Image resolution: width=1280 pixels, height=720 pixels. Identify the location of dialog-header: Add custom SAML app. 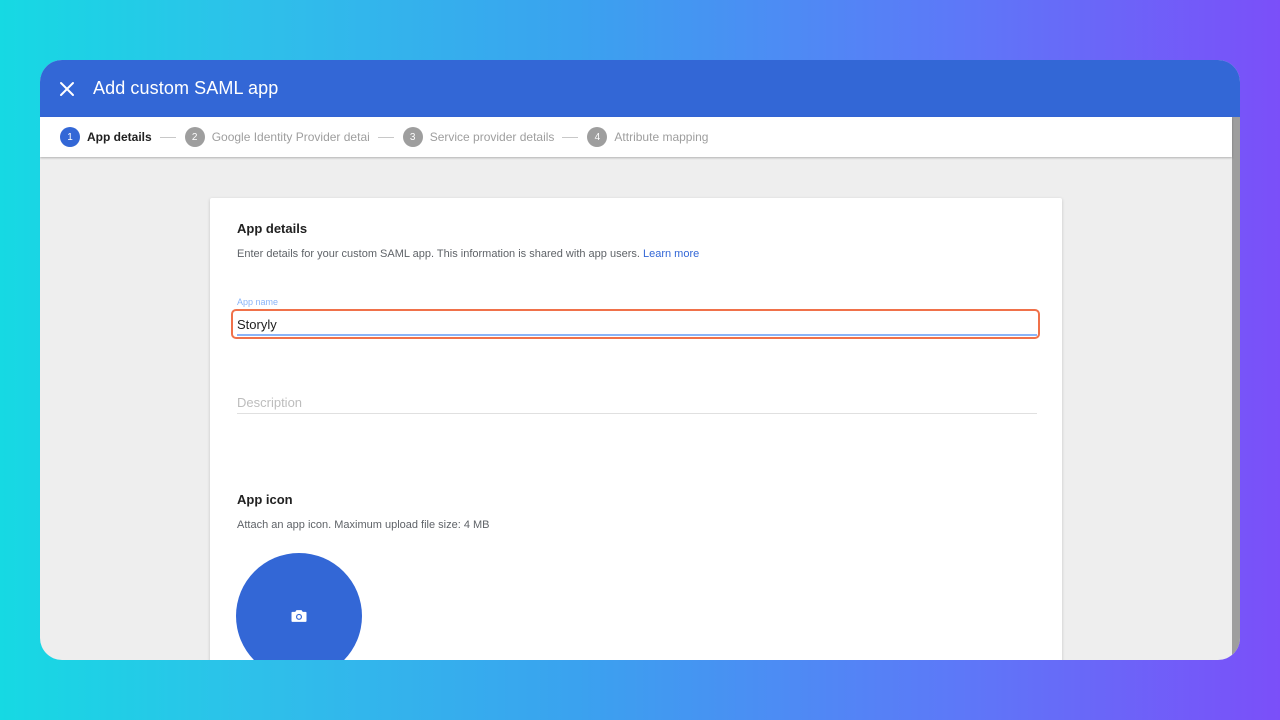
(640, 88).